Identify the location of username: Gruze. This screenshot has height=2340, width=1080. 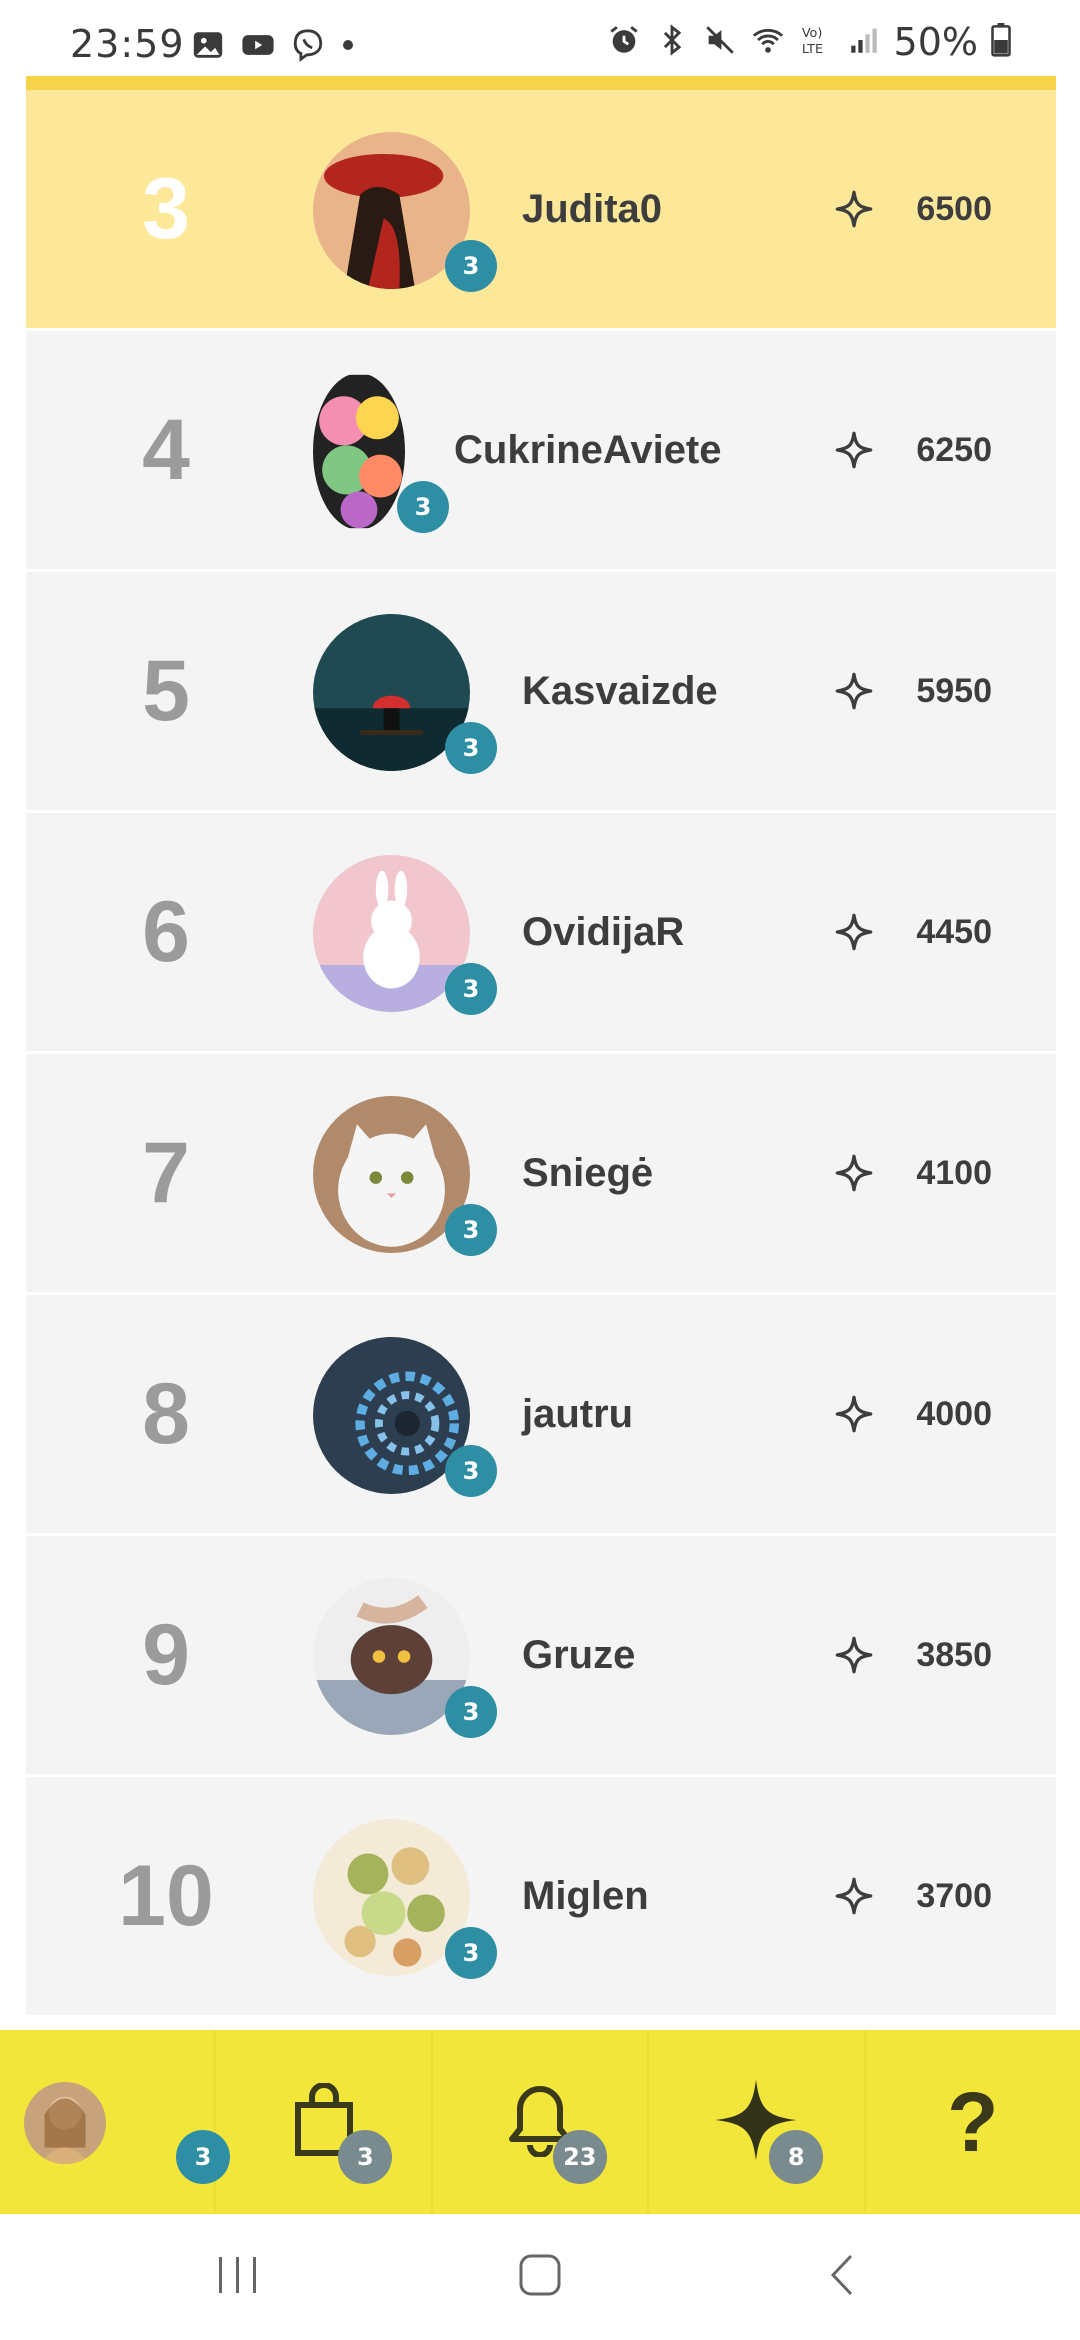
(578, 1655).